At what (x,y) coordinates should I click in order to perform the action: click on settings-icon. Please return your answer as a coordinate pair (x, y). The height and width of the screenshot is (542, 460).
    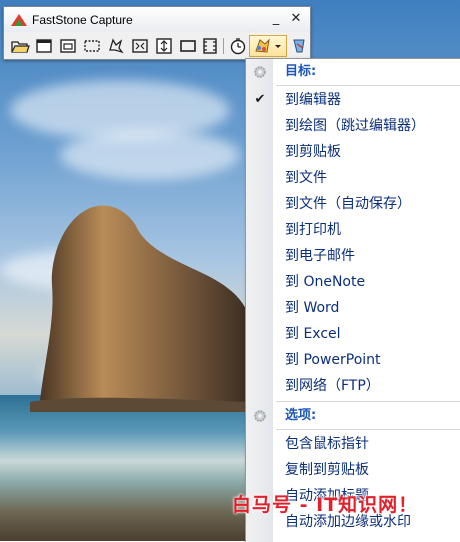
    Looking at the image, I should click on (299, 46).